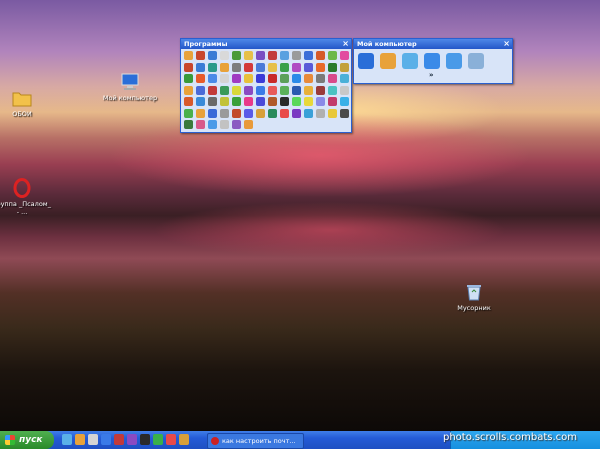 The image size is (600, 449). Describe the element at coordinates (266, 44) in the screenshot. I see `programs-toolbar-title: Программы ×` at that location.